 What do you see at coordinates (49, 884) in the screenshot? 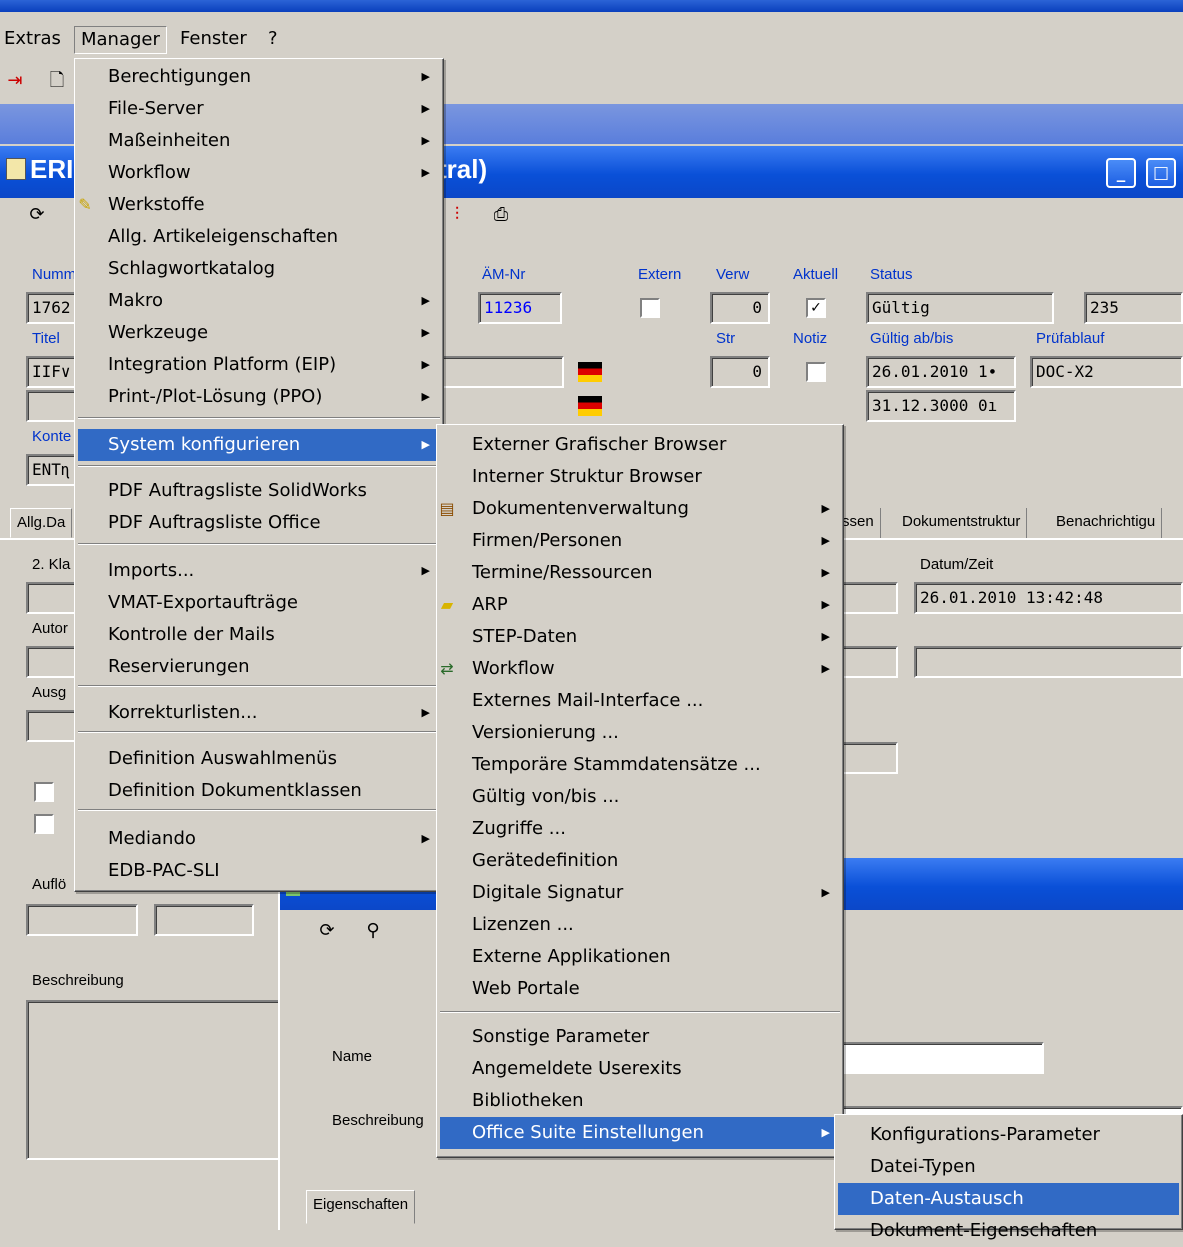
I see `label-aufloesung: Auflö` at bounding box center [49, 884].